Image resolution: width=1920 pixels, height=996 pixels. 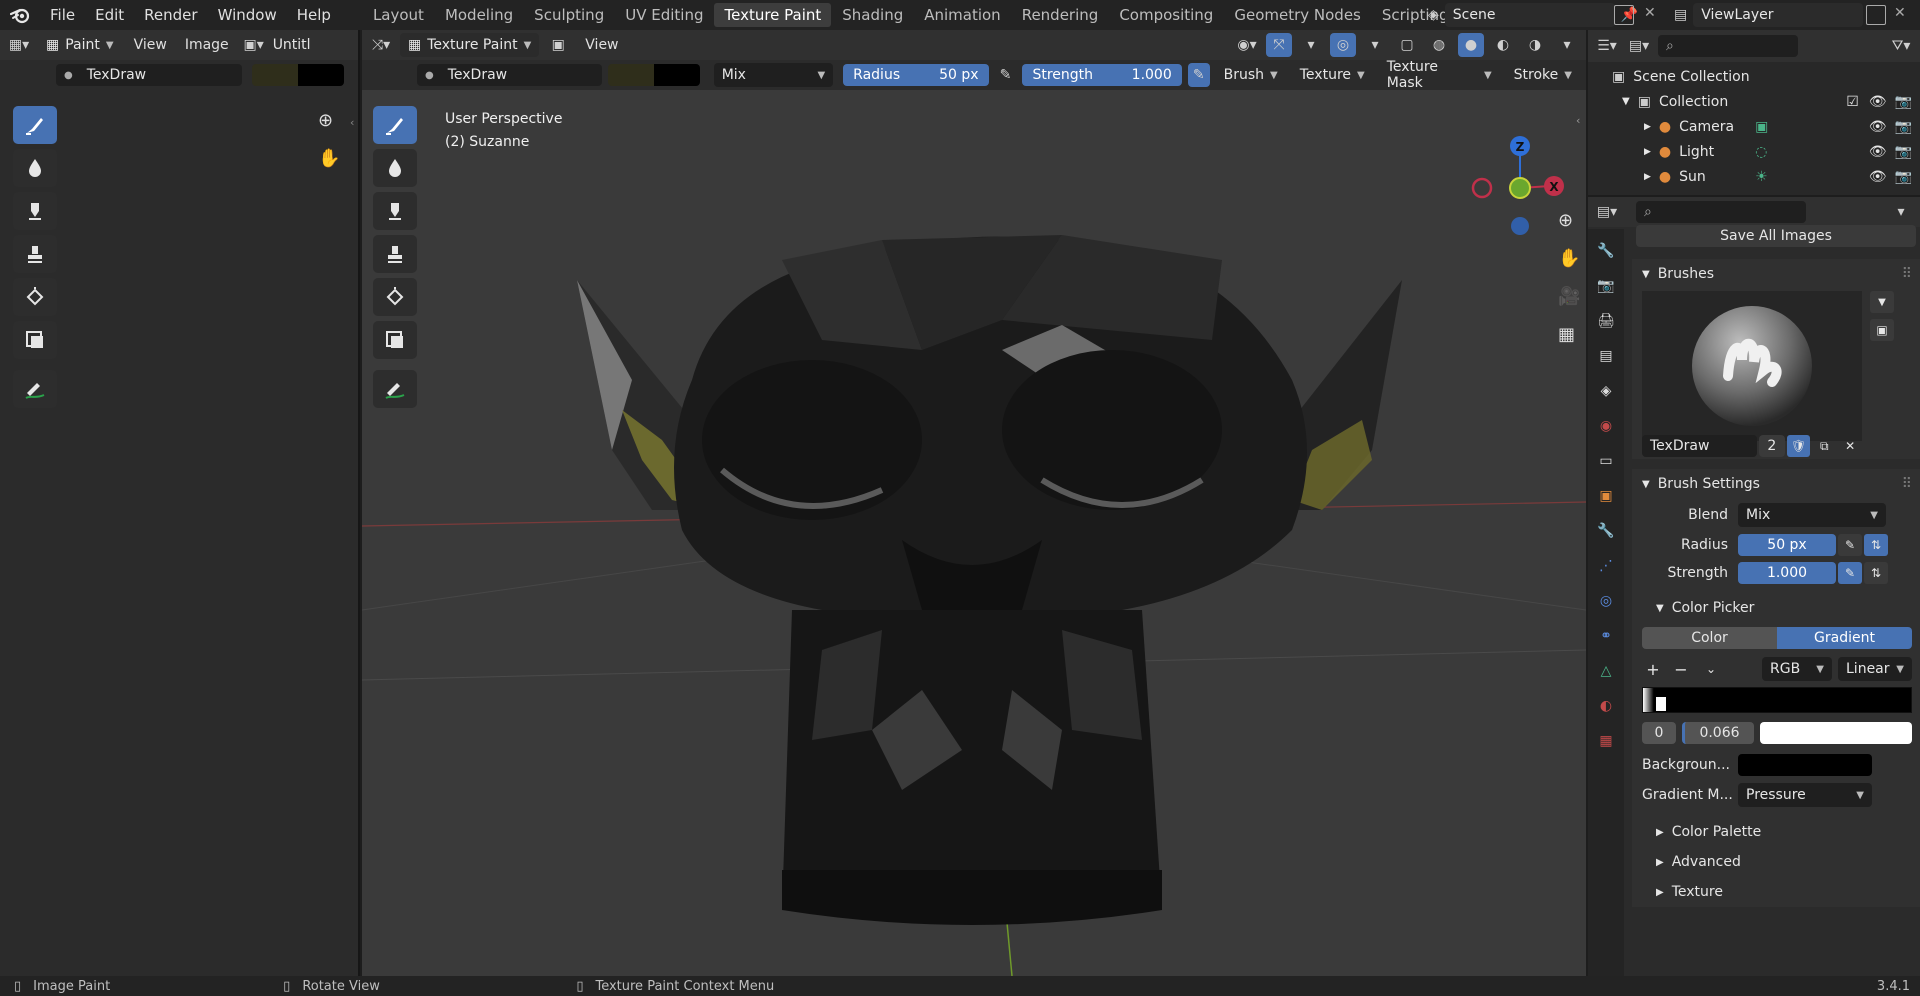 I want to click on tab-rendering: Rendering, so click(x=1060, y=15).